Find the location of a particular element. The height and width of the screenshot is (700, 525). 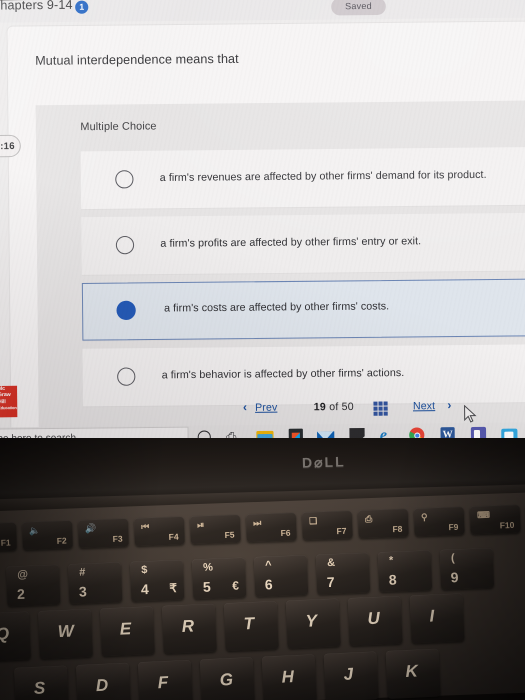

total-question-count: 50 is located at coordinates (347, 407).